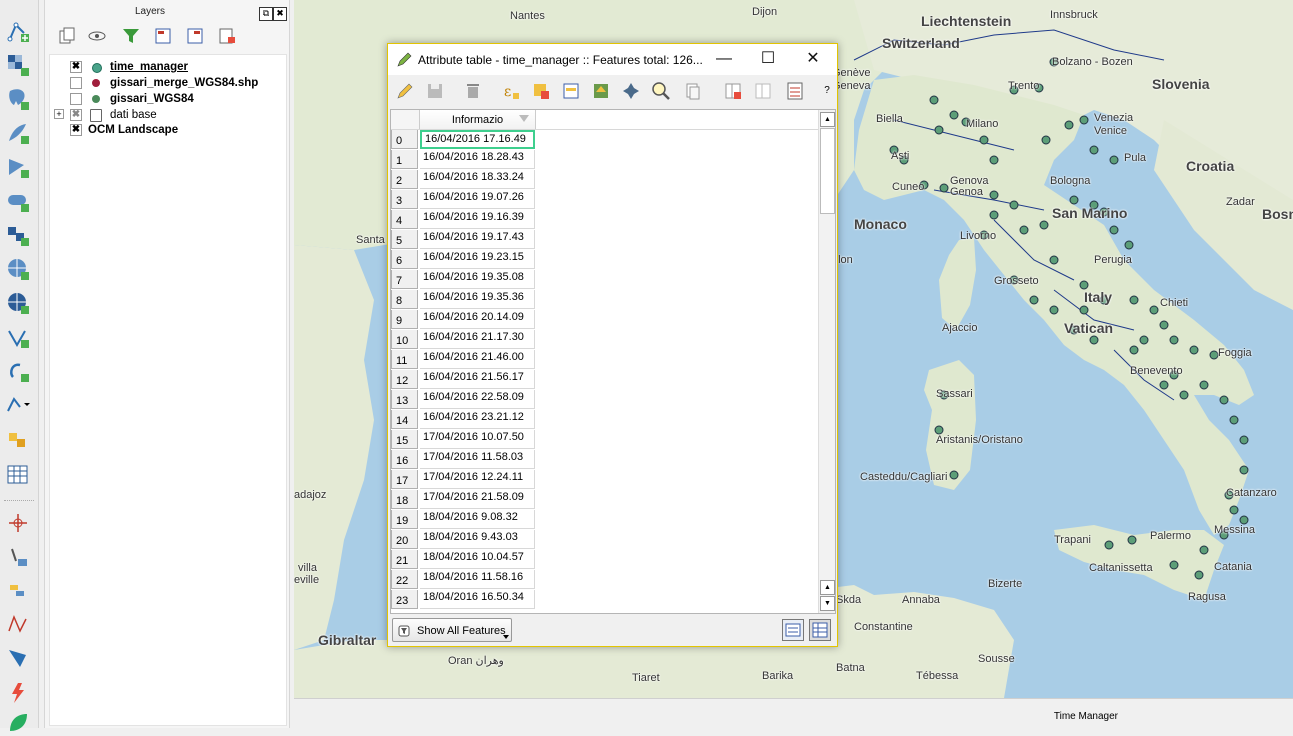  Describe the element at coordinates (18, 167) in the screenshot. I see `mssql-icon` at that location.